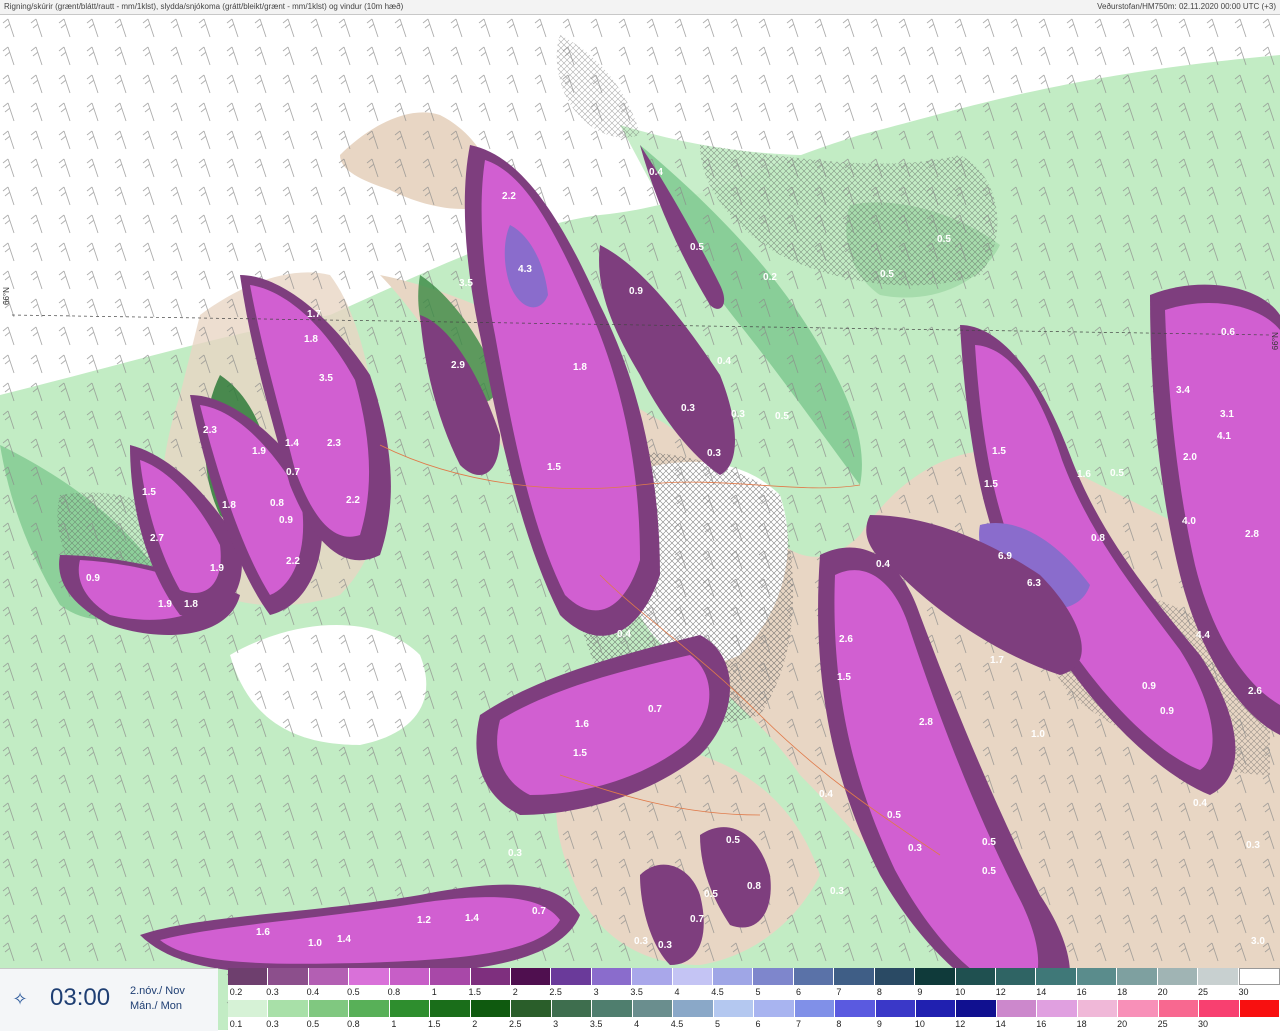  Describe the element at coordinates (926, 722) in the screenshot. I see `map-value-label: 2.8` at that location.